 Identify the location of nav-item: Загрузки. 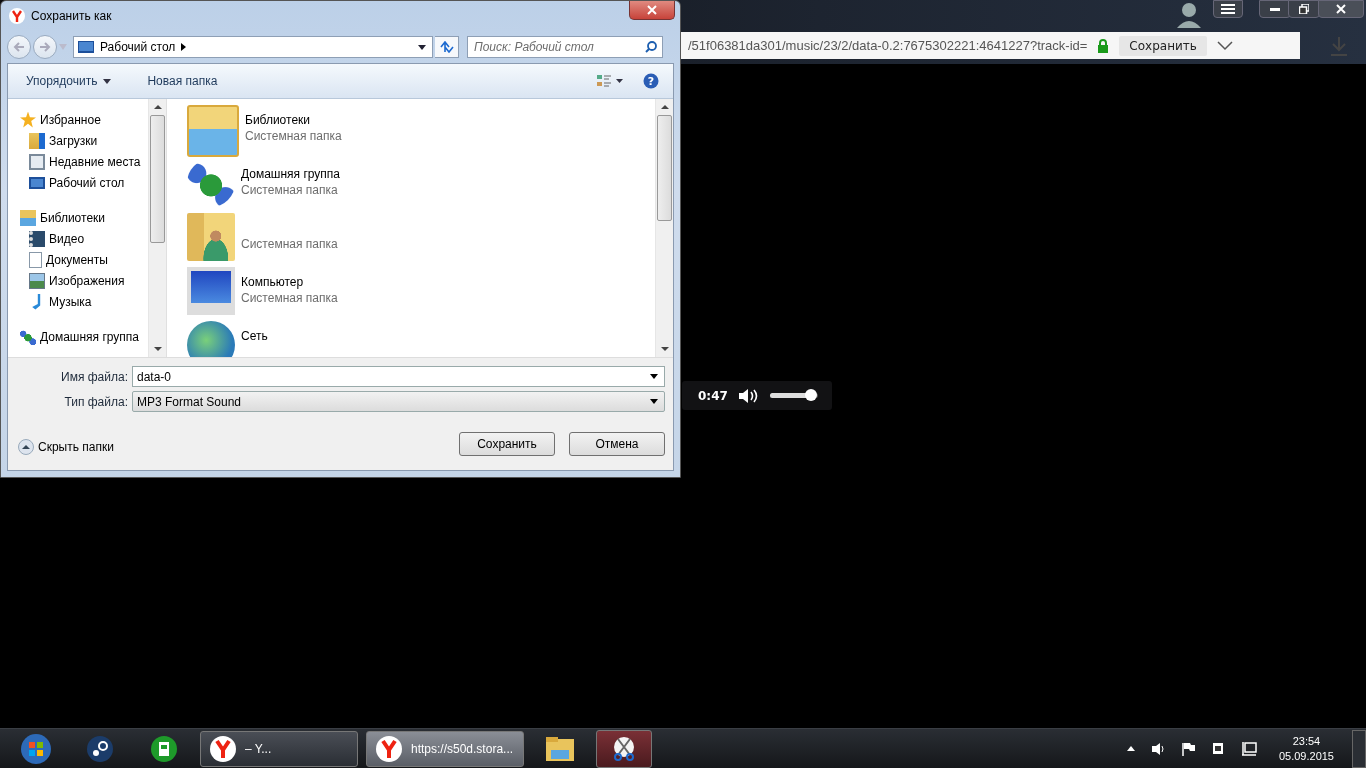
(84, 140).